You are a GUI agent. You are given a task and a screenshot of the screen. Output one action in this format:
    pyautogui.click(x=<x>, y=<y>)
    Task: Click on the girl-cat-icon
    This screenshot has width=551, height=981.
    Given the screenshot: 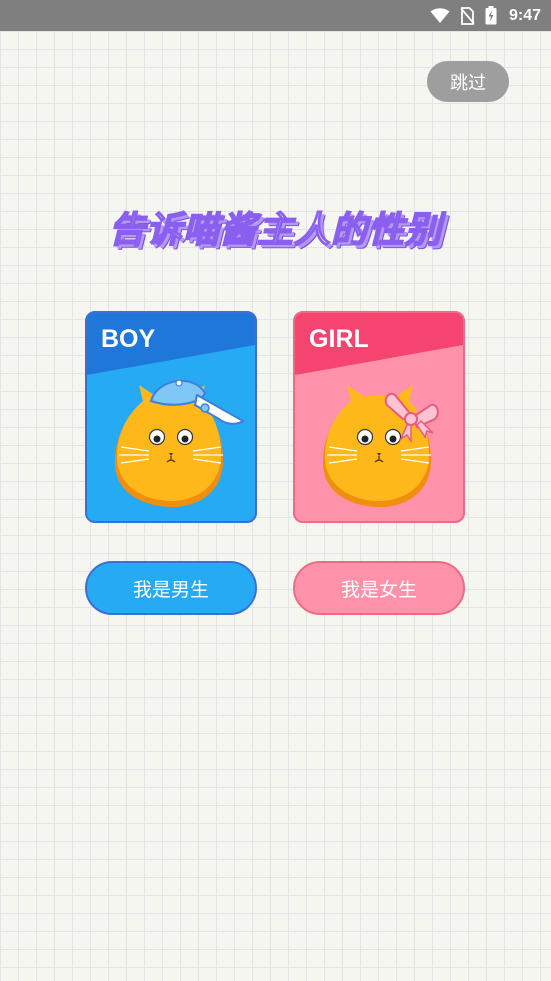 What is the action you would take?
    pyautogui.click(x=381, y=446)
    